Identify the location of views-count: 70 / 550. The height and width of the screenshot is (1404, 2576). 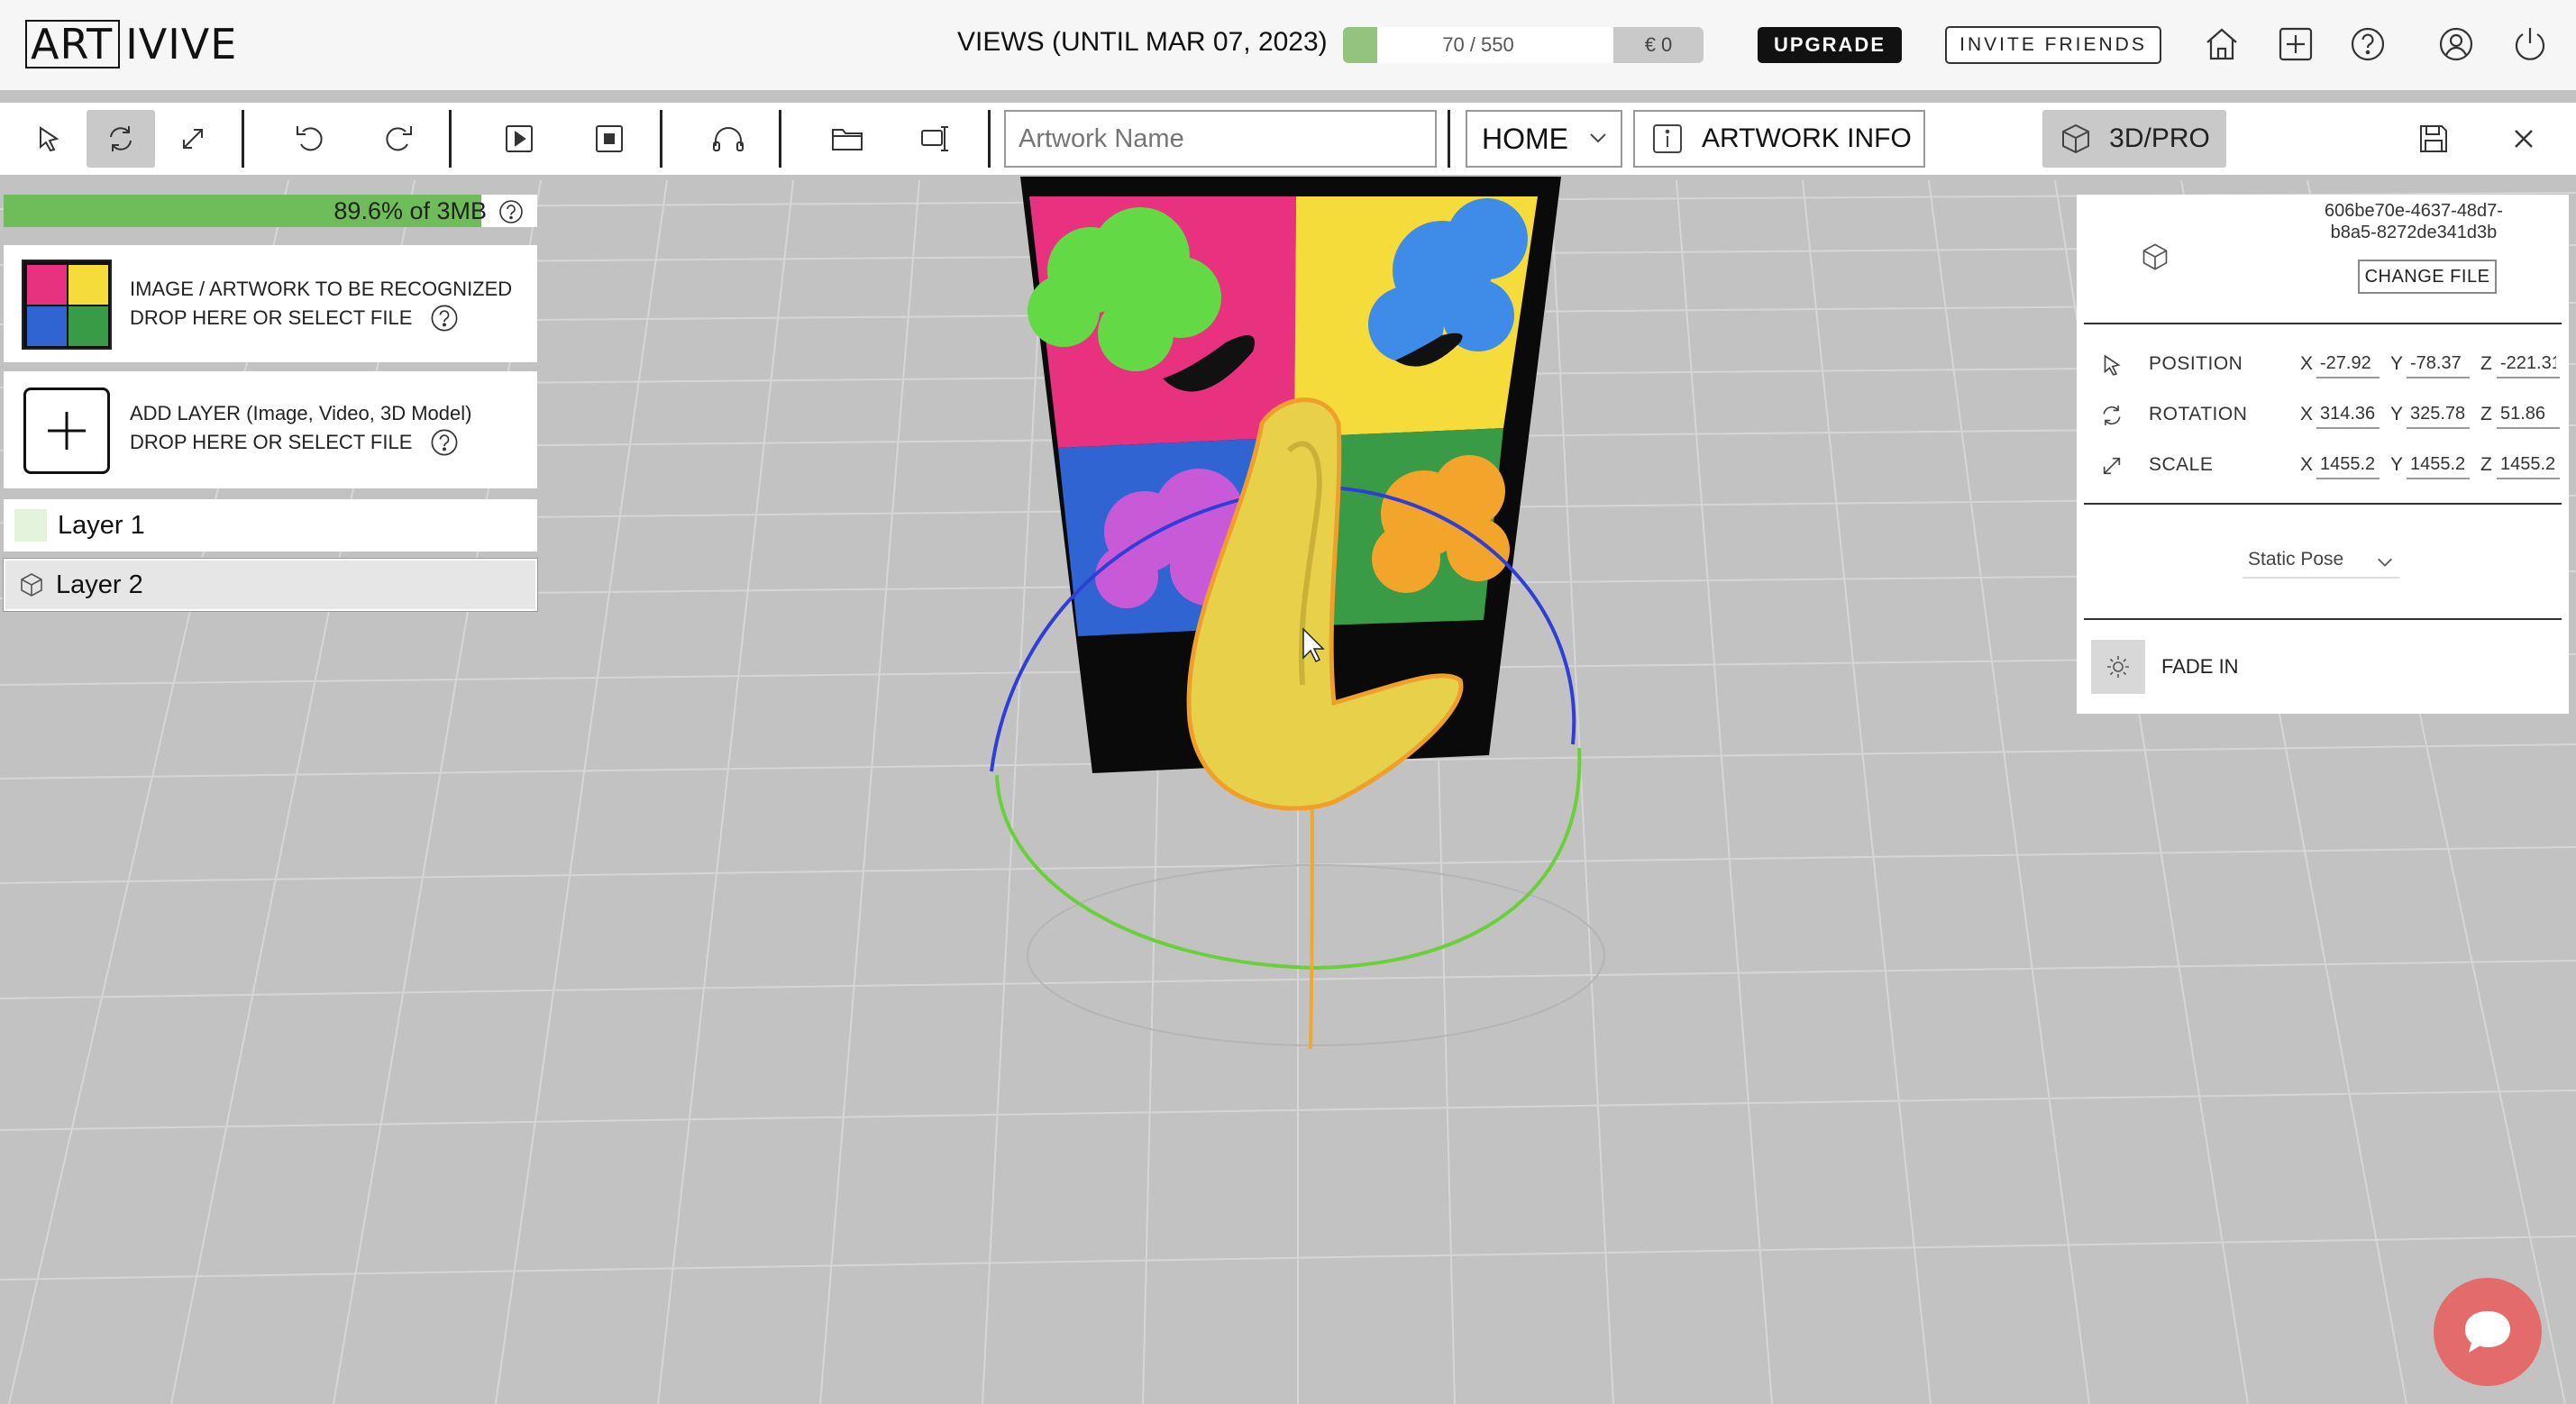
(1478, 44).